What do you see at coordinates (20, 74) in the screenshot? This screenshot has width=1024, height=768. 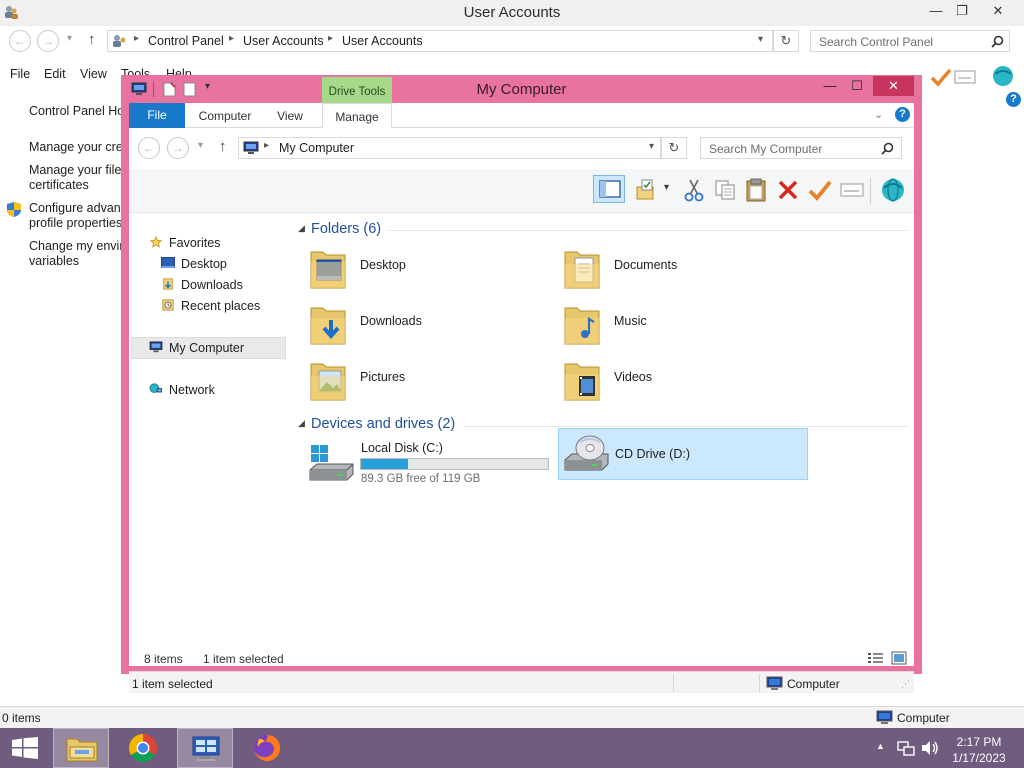 I see `menu-file: File` at bounding box center [20, 74].